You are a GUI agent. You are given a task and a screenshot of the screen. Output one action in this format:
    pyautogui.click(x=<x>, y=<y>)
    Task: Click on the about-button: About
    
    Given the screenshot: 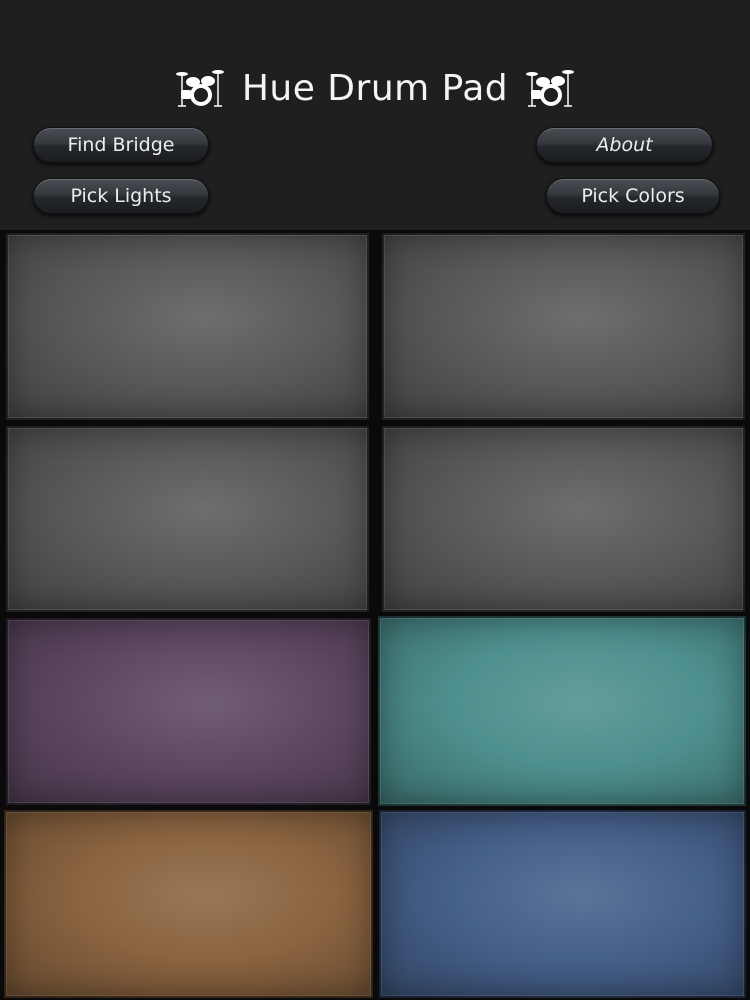 What is the action you would take?
    pyautogui.click(x=624, y=145)
    